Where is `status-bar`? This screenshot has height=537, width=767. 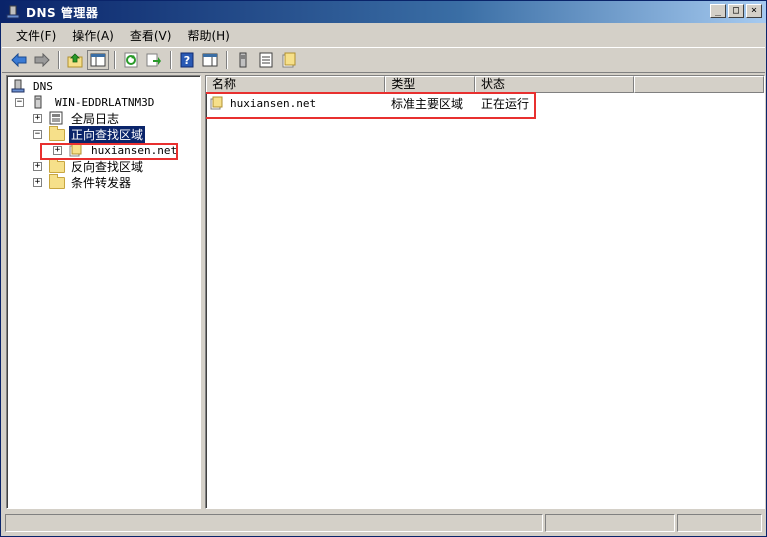 status-bar is located at coordinates (383, 523).